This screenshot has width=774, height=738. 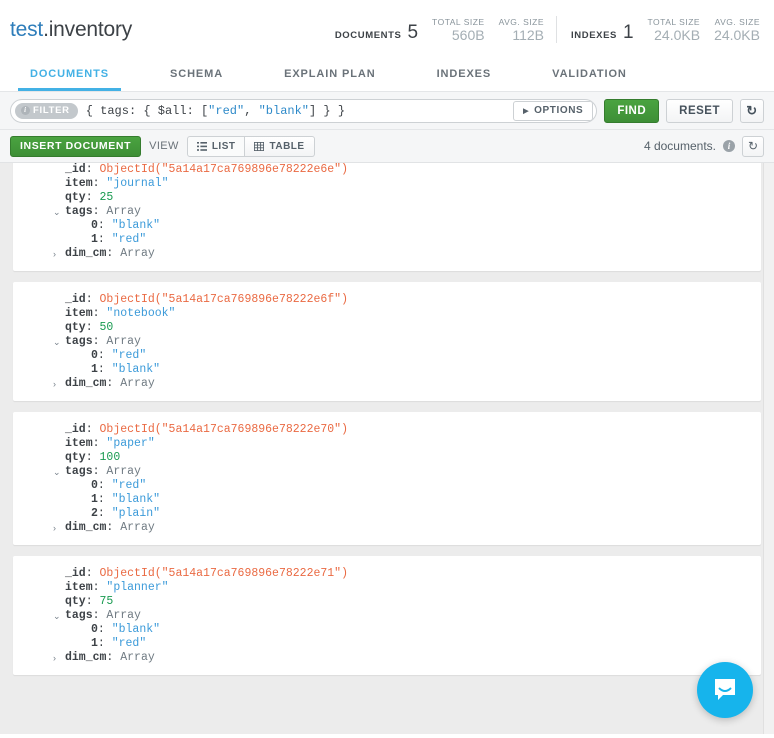 What do you see at coordinates (226, 110) in the screenshot?
I see `filter-token: "red"` at bounding box center [226, 110].